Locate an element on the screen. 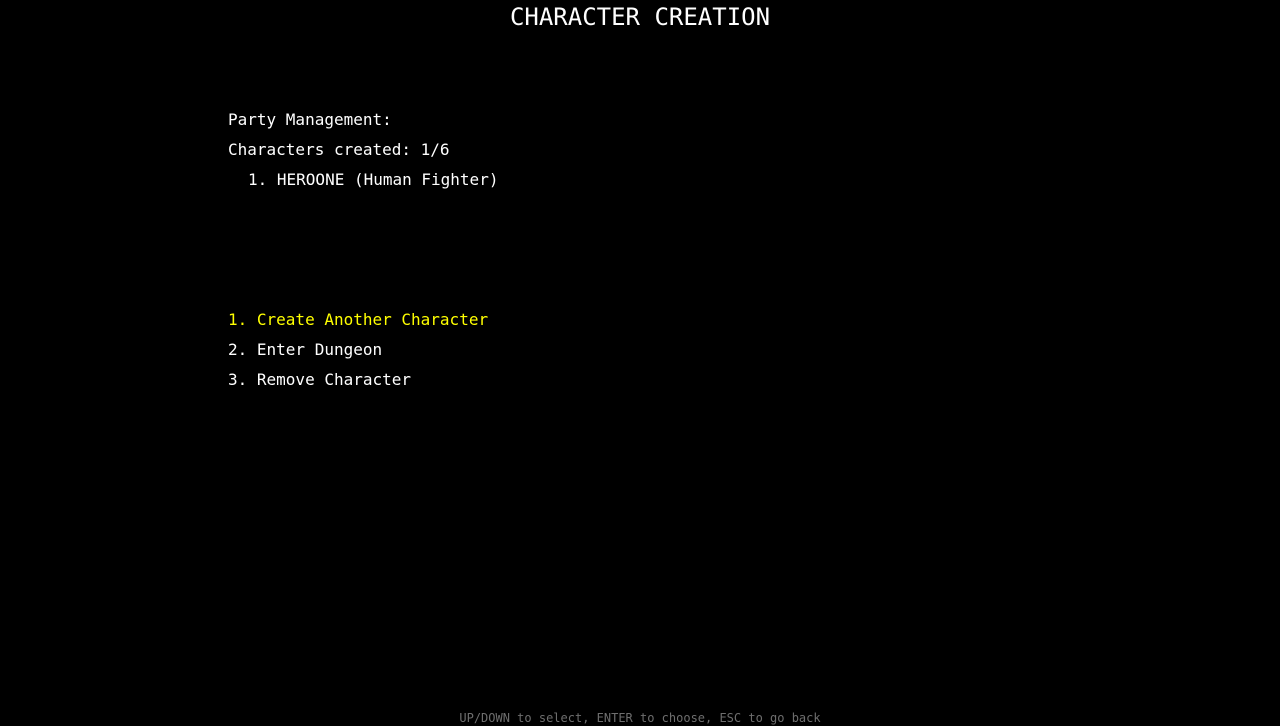 The height and width of the screenshot is (726, 1280). menu-item-create-another-character: 1. Create Another Character is located at coordinates (358, 320).